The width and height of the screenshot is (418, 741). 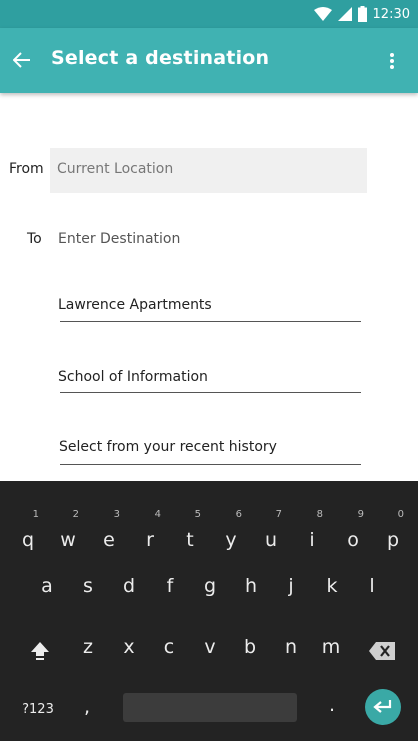 What do you see at coordinates (353, 540) in the screenshot?
I see `key-label: o` at bounding box center [353, 540].